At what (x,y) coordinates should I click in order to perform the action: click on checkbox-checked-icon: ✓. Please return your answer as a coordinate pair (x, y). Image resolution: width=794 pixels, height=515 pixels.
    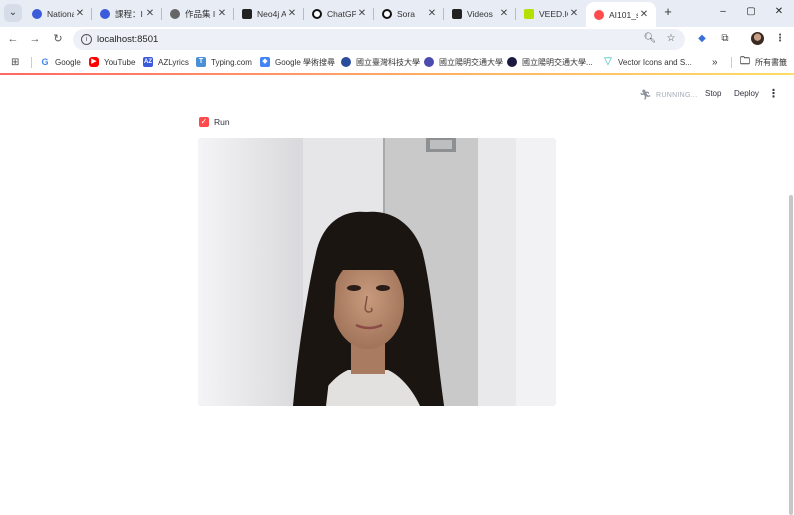
    Looking at the image, I should click on (204, 122).